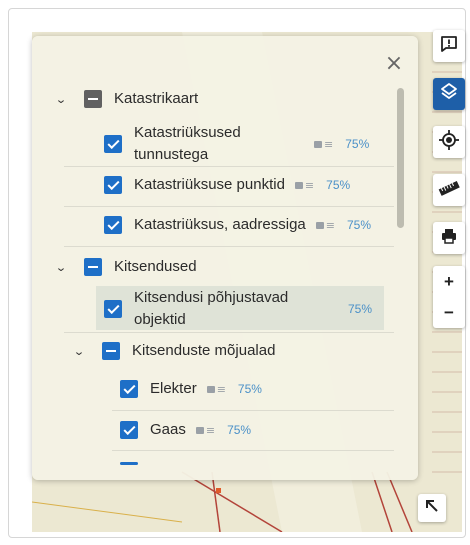  I want to click on zoom-control: + −, so click(449, 297).